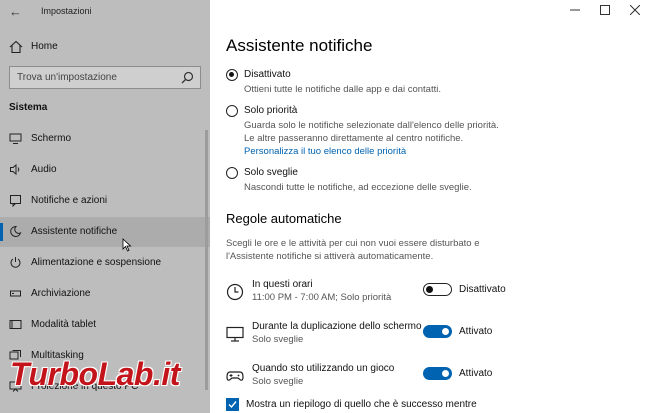 This screenshot has height=413, width=650. I want to click on minimize-button, so click(575, 11).